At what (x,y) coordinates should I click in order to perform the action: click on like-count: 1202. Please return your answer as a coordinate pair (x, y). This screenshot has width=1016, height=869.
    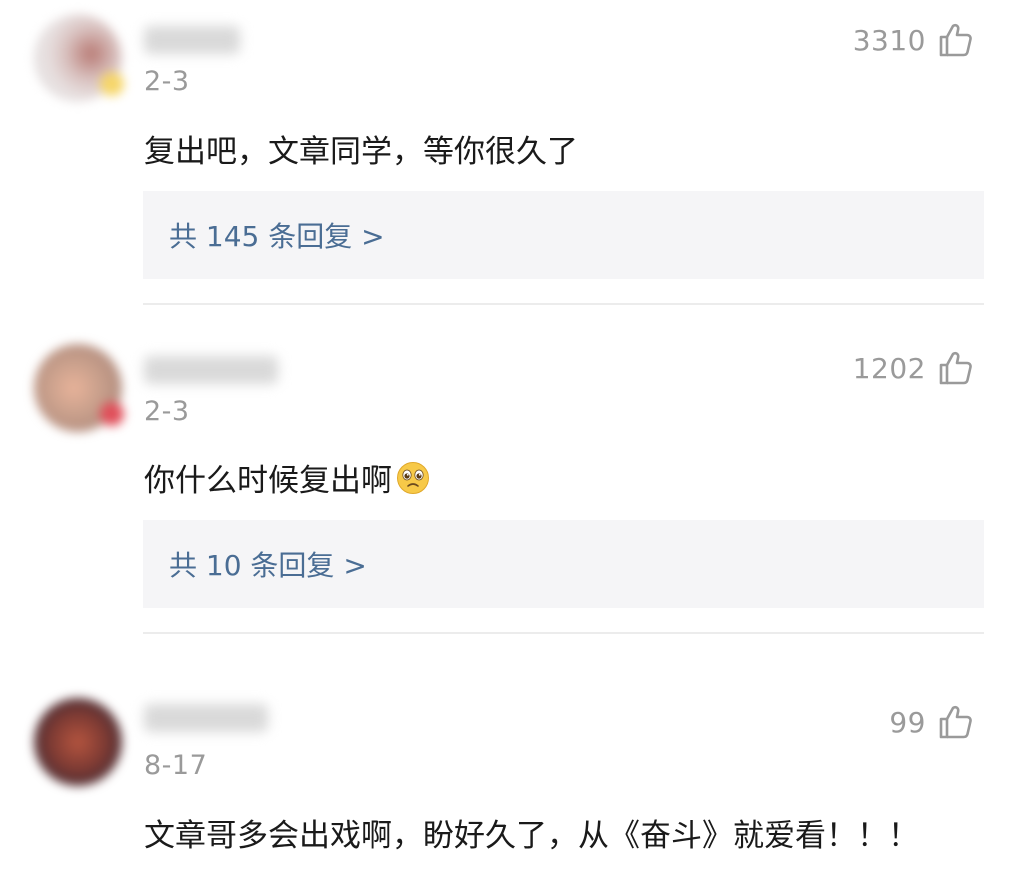
    Looking at the image, I should click on (889, 368).